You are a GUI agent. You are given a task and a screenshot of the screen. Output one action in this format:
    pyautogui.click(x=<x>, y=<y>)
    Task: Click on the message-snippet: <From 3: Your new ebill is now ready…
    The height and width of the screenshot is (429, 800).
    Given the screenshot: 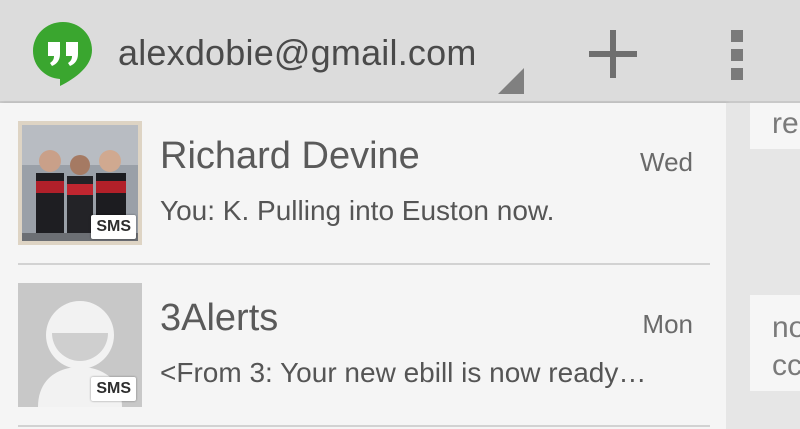 What is the action you would take?
    pyautogui.click(x=403, y=372)
    